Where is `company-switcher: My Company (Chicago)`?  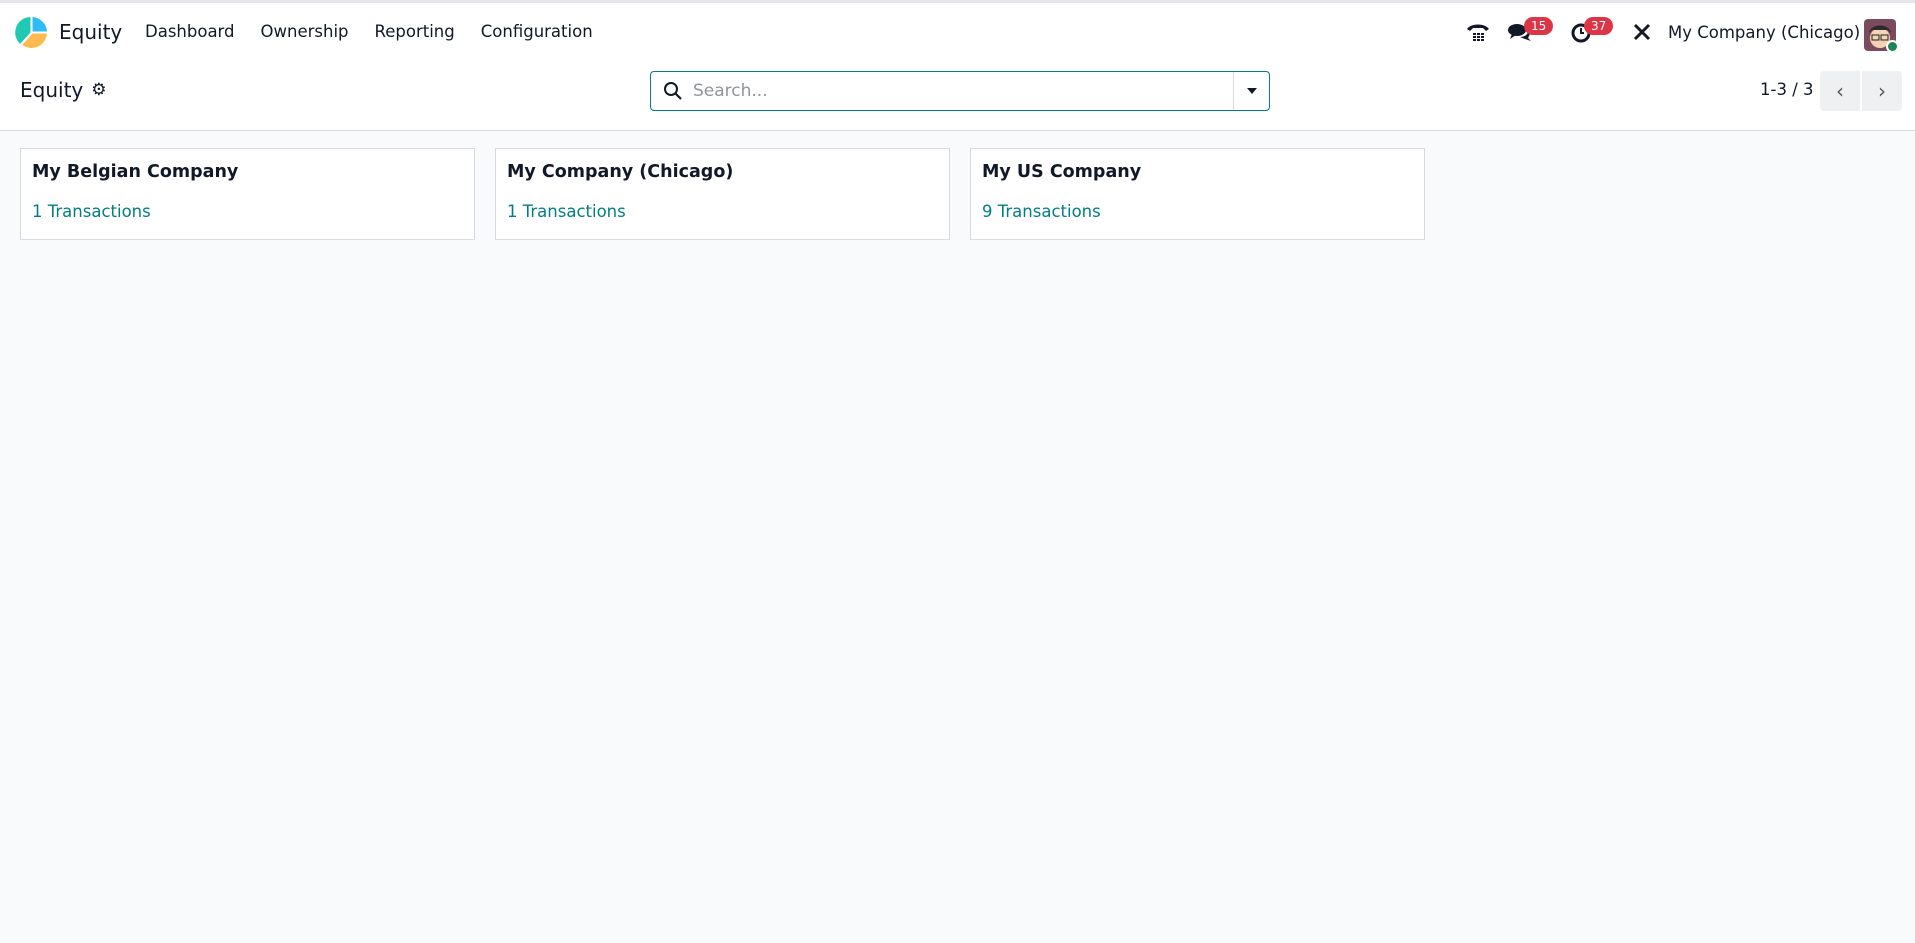
company-switcher: My Company (Chicago) is located at coordinates (1764, 32).